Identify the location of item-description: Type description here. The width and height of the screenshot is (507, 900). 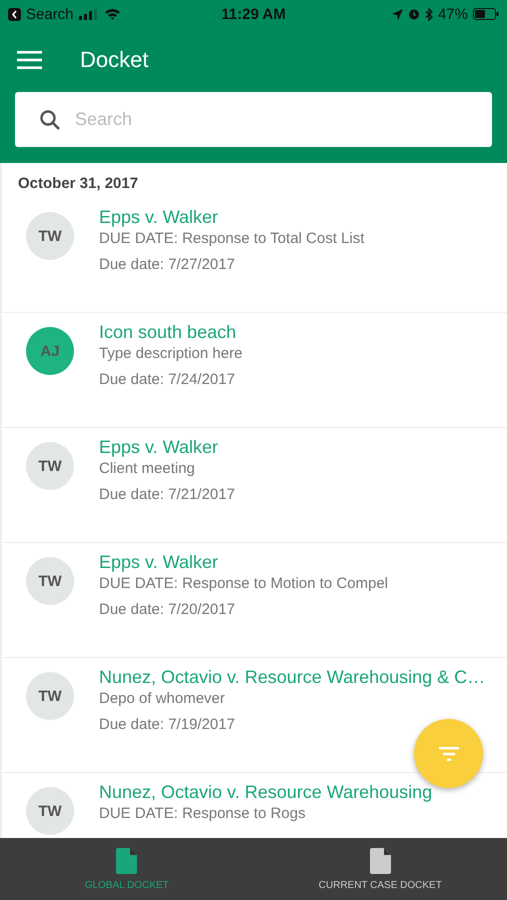
(170, 353).